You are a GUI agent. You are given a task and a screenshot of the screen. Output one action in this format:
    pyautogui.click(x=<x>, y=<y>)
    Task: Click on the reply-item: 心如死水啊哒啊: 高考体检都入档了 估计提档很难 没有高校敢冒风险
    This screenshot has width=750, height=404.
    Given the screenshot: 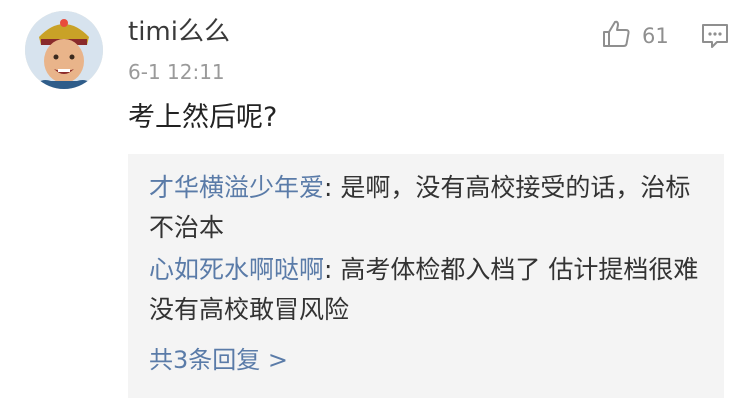 What is the action you would take?
    pyautogui.click(x=429, y=290)
    